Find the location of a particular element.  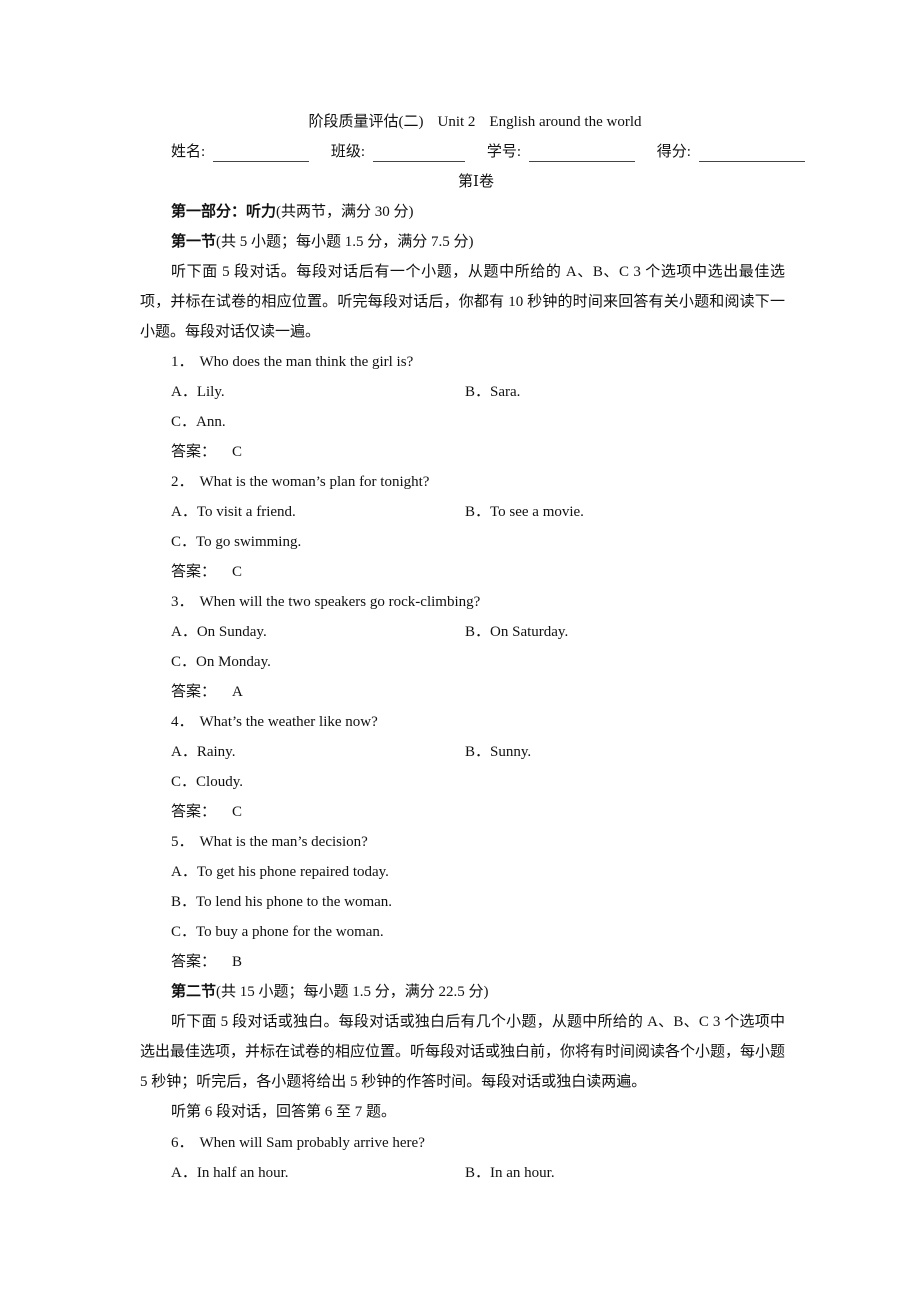

question-4-option-a: A．Rainy. is located at coordinates (203, 752).